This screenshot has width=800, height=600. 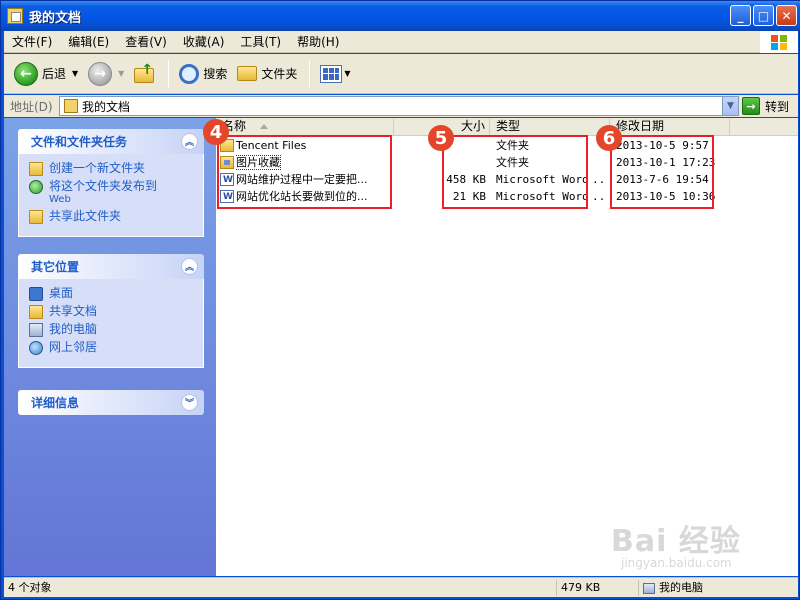 I want to click on share-folder-label: 共享此文件夹, so click(x=85, y=216).